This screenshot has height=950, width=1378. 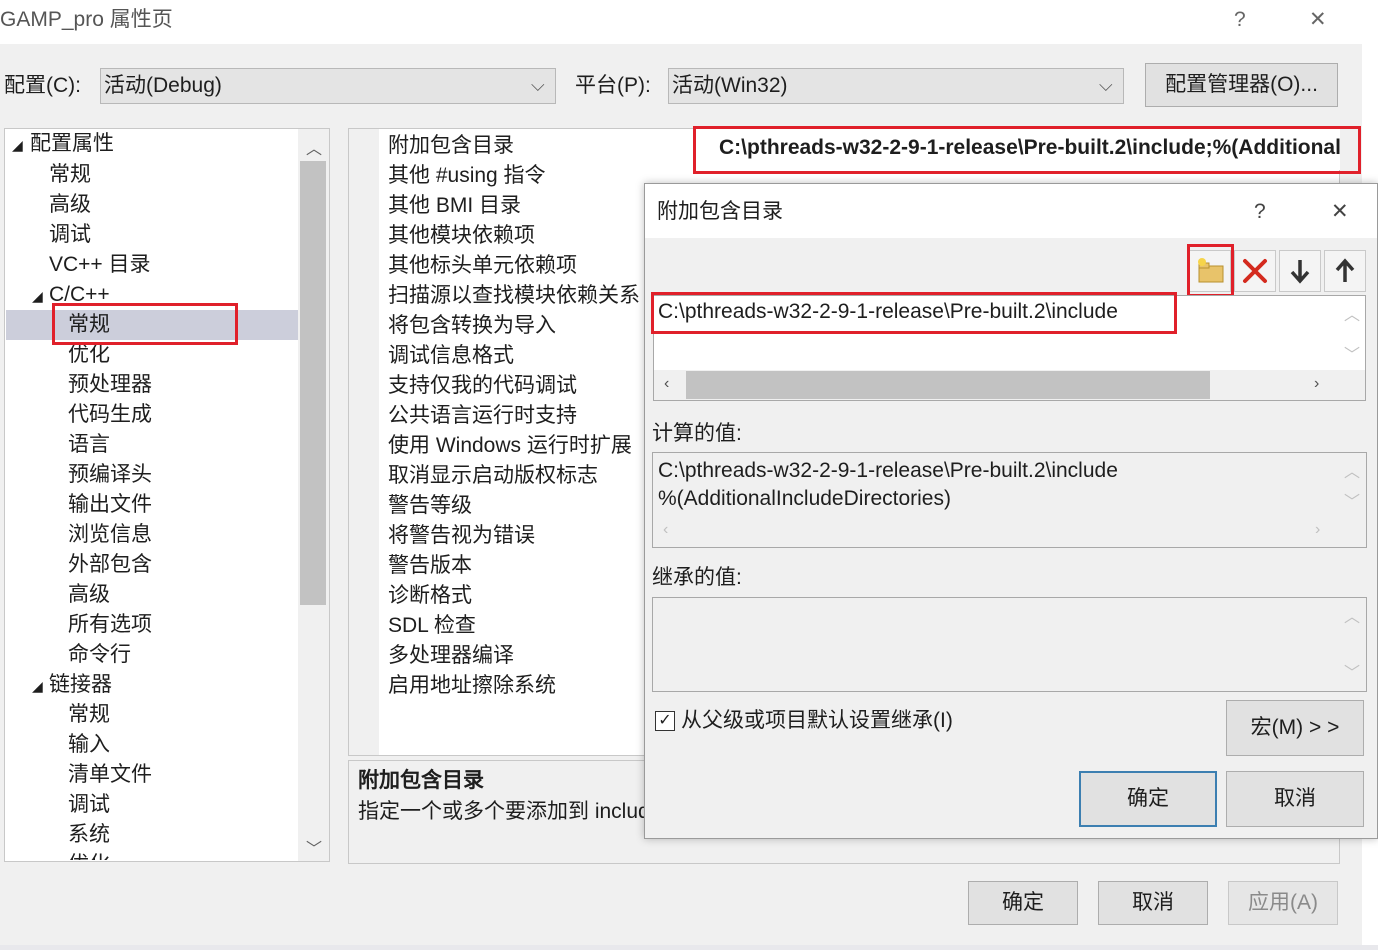 What do you see at coordinates (1318, 20) in the screenshot?
I see `close-button: ✕` at bounding box center [1318, 20].